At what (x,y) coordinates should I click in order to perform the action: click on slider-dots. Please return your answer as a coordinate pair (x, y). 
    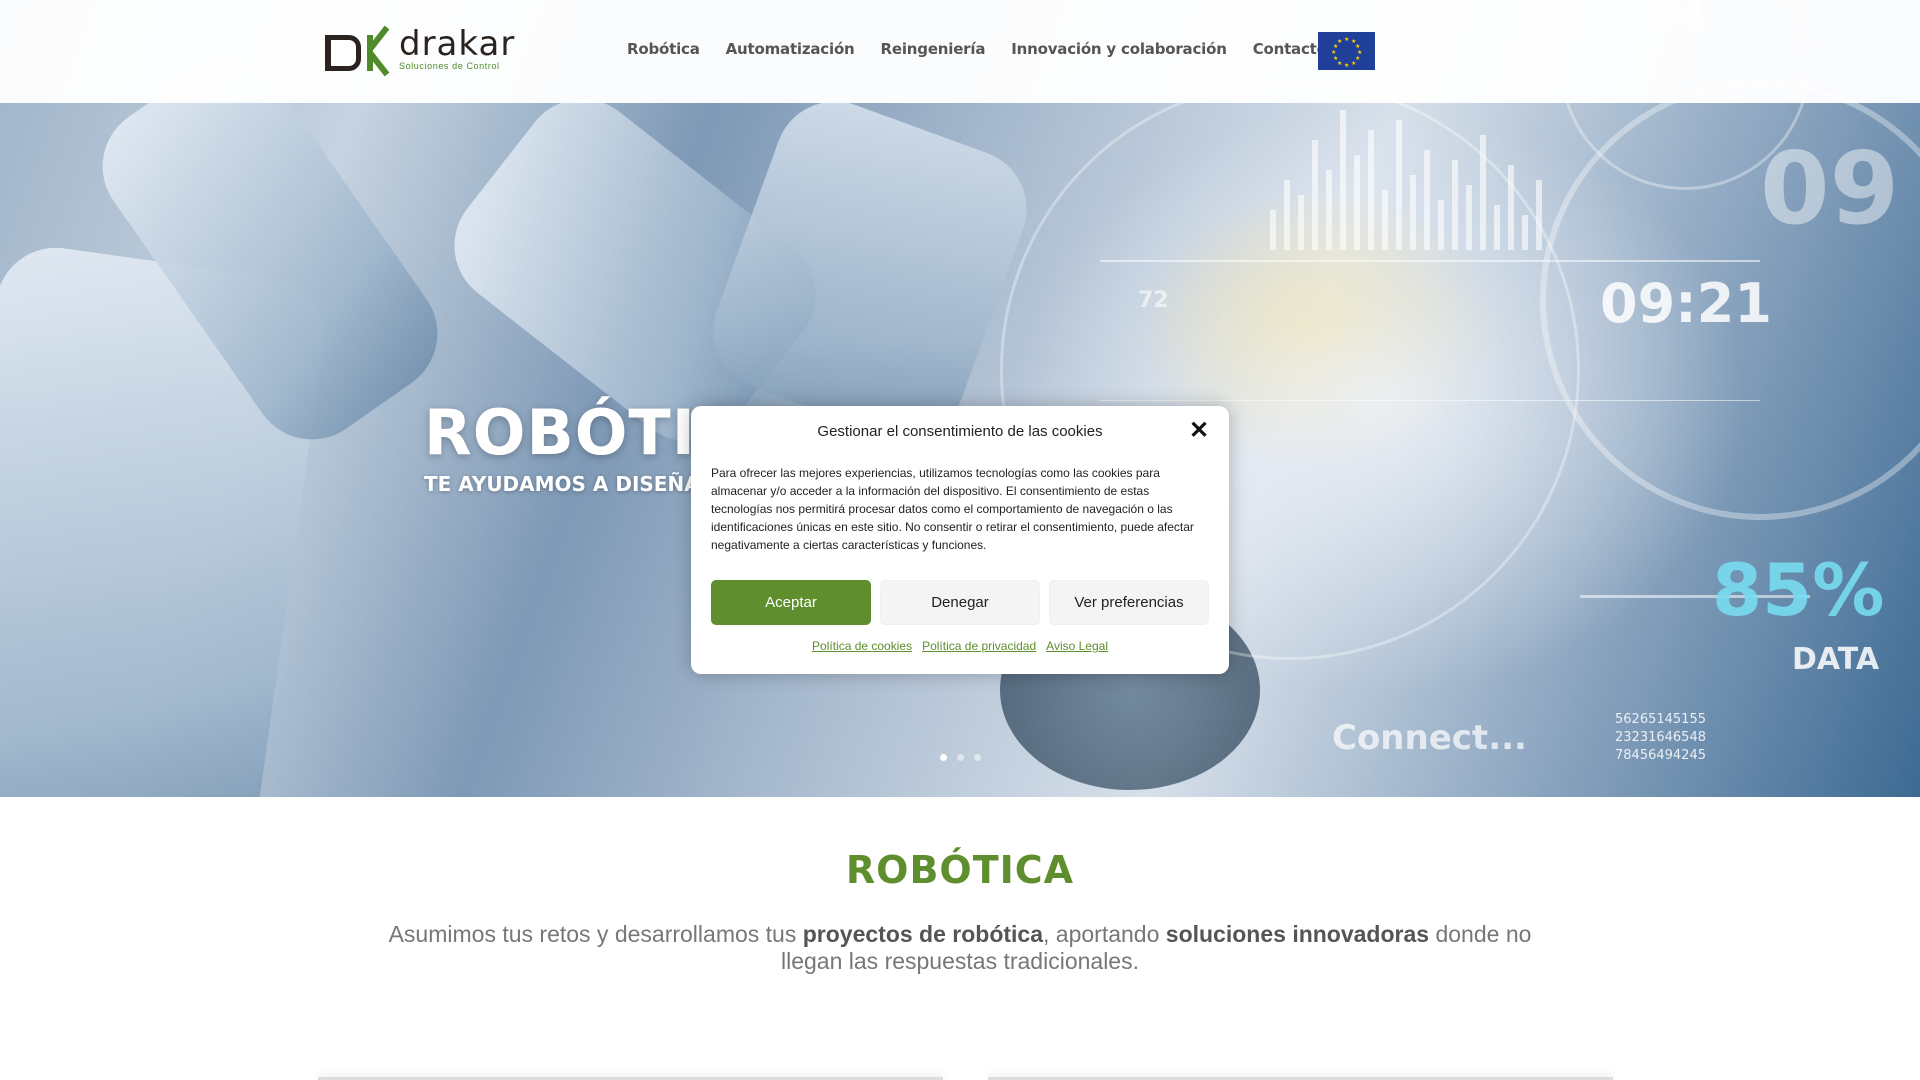
    Looking at the image, I should click on (960, 757).